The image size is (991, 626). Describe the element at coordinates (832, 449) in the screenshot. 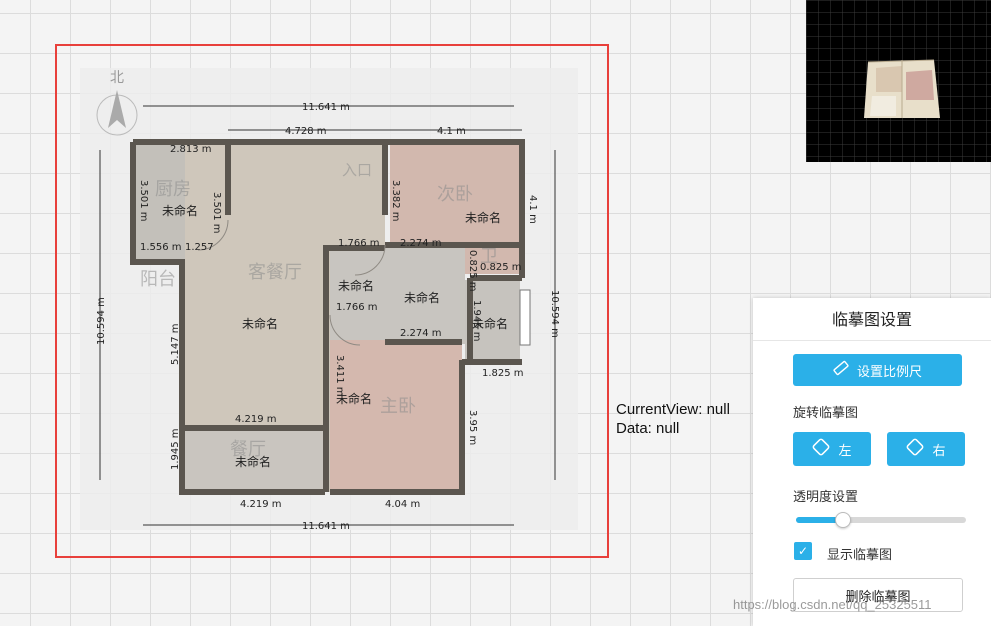

I see `rotate-left-button: 左` at that location.